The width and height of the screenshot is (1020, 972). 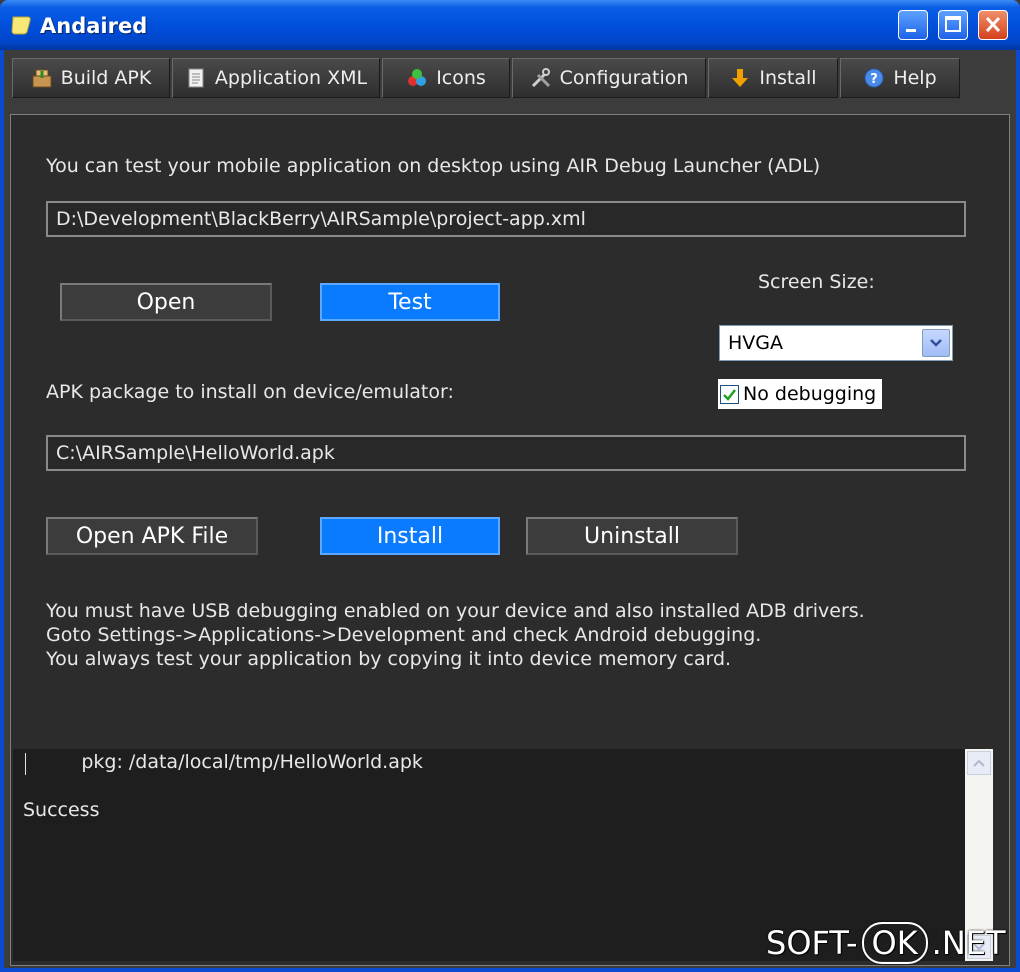 I want to click on console-line: pkg: /data/local/tmp/HelloWorld.apk, so click(x=228, y=762).